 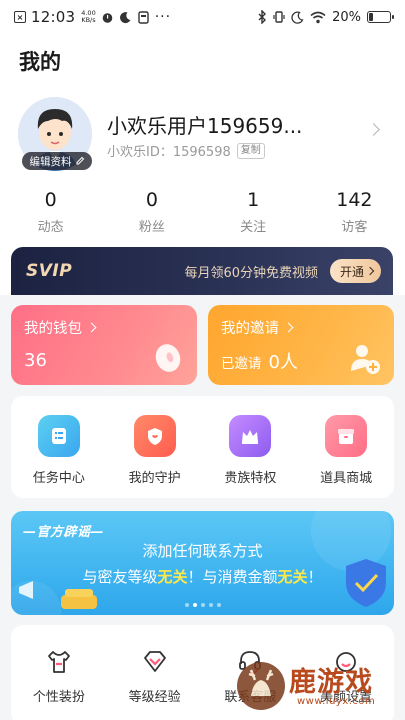 I want to click on battery-level, so click(x=371, y=17).